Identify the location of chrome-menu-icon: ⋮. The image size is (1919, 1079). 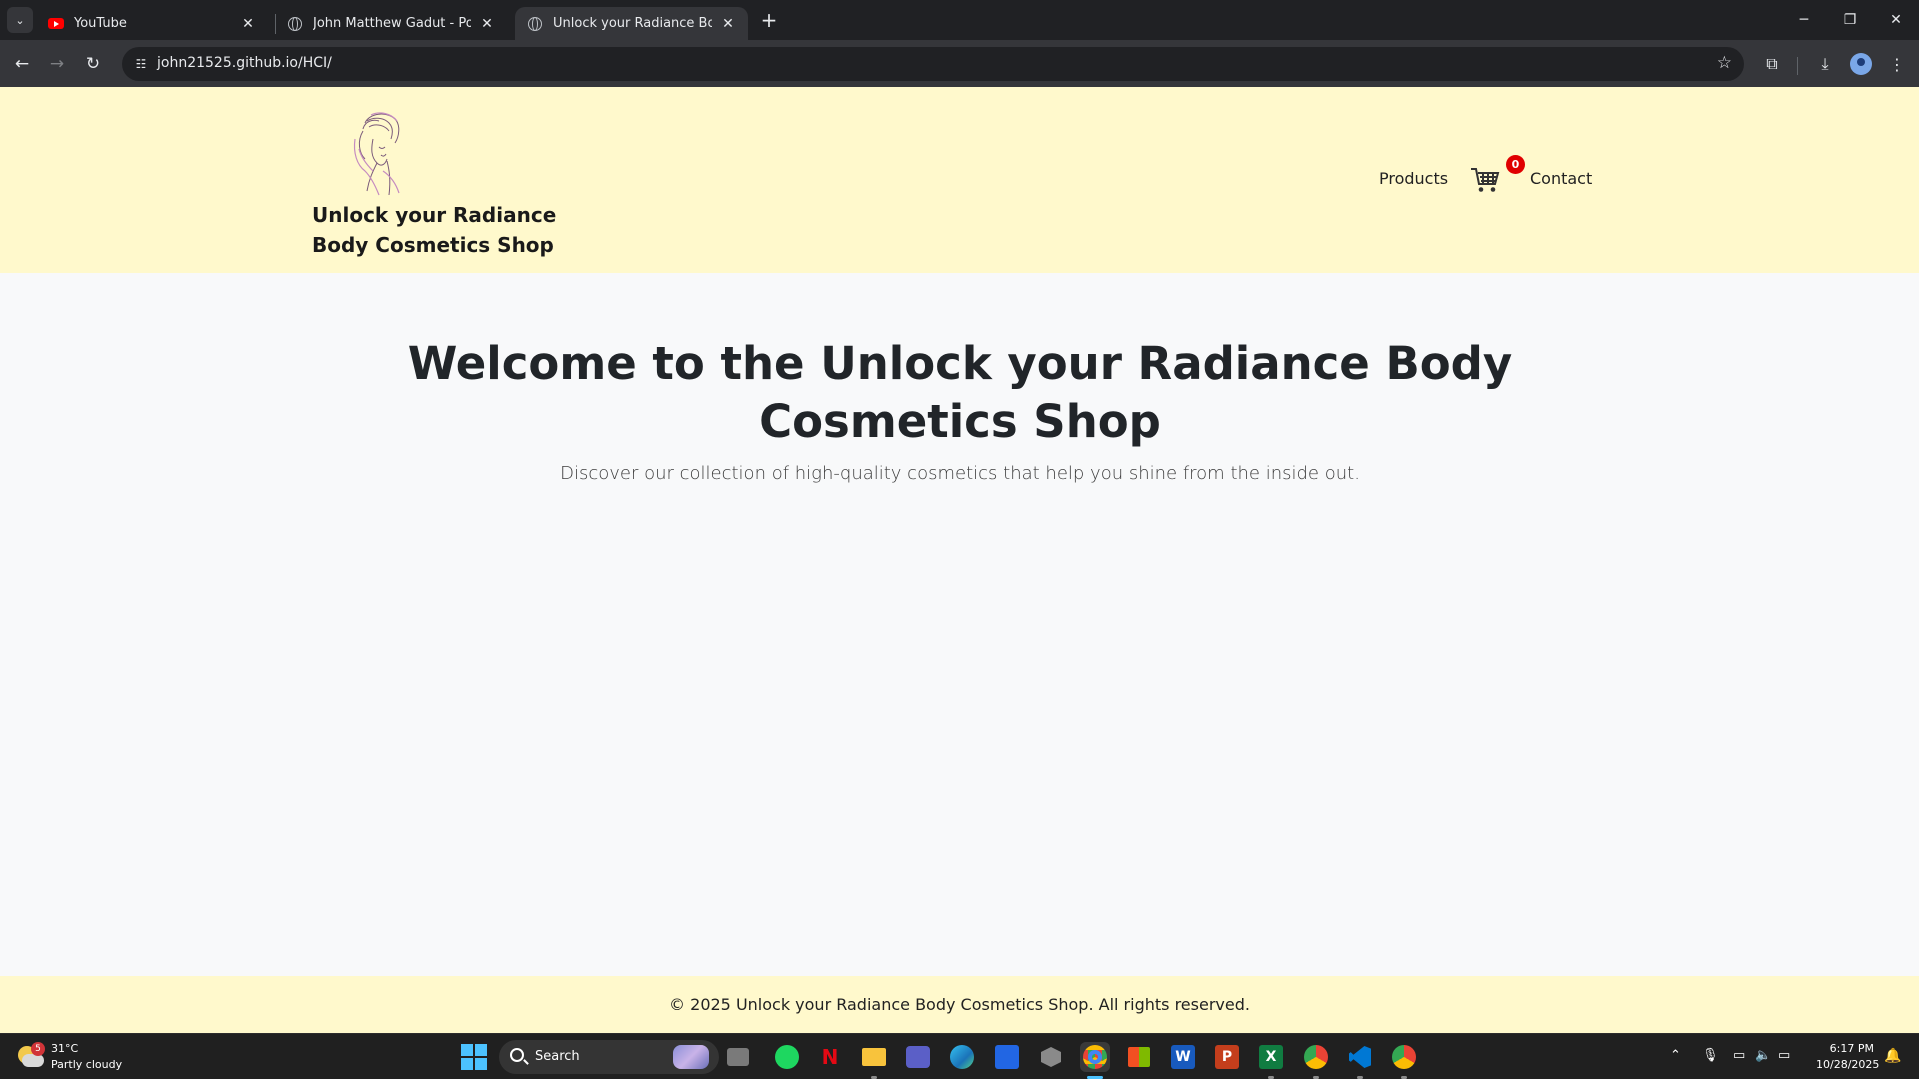
(1897, 64).